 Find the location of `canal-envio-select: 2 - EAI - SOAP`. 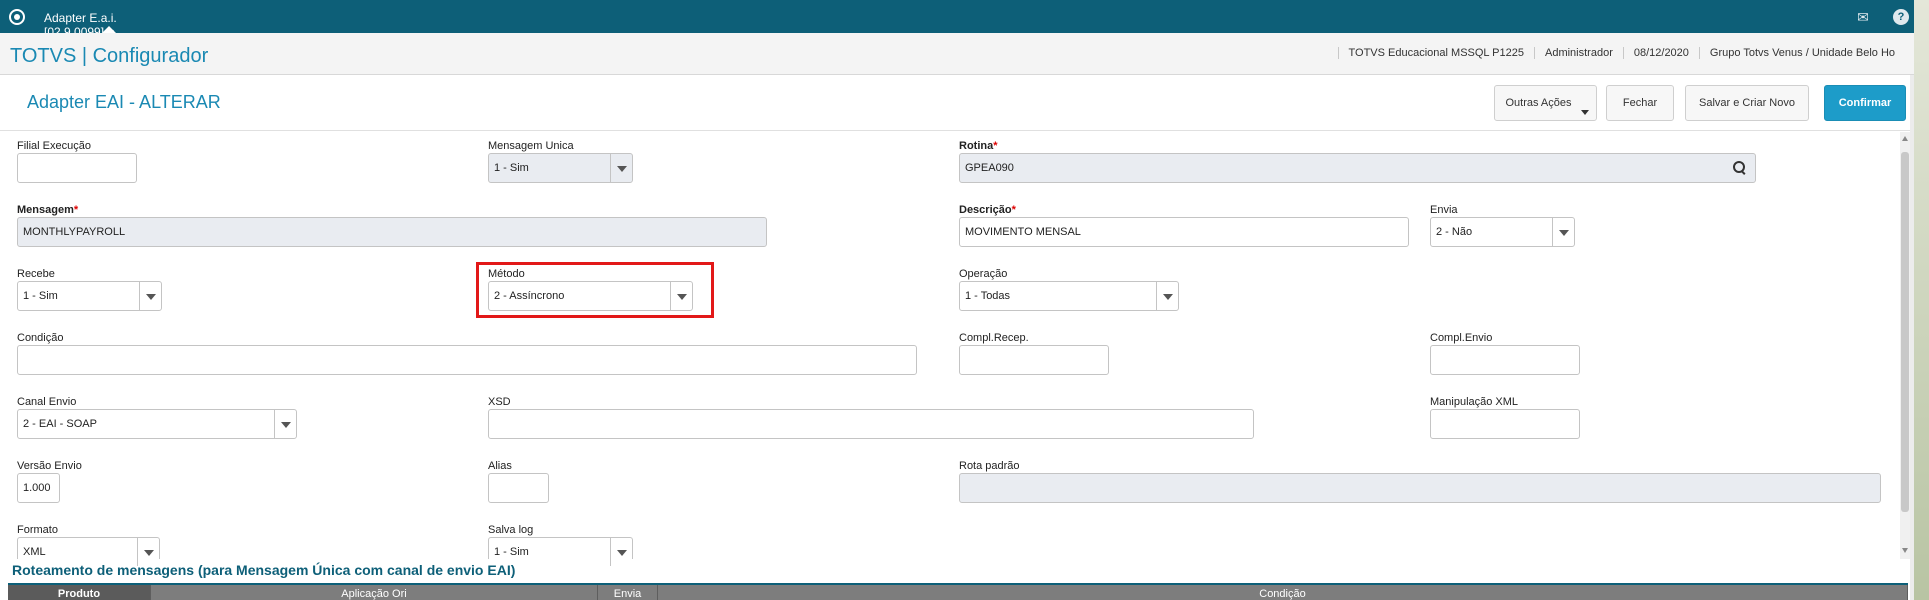

canal-envio-select: 2 - EAI - SOAP is located at coordinates (157, 424).